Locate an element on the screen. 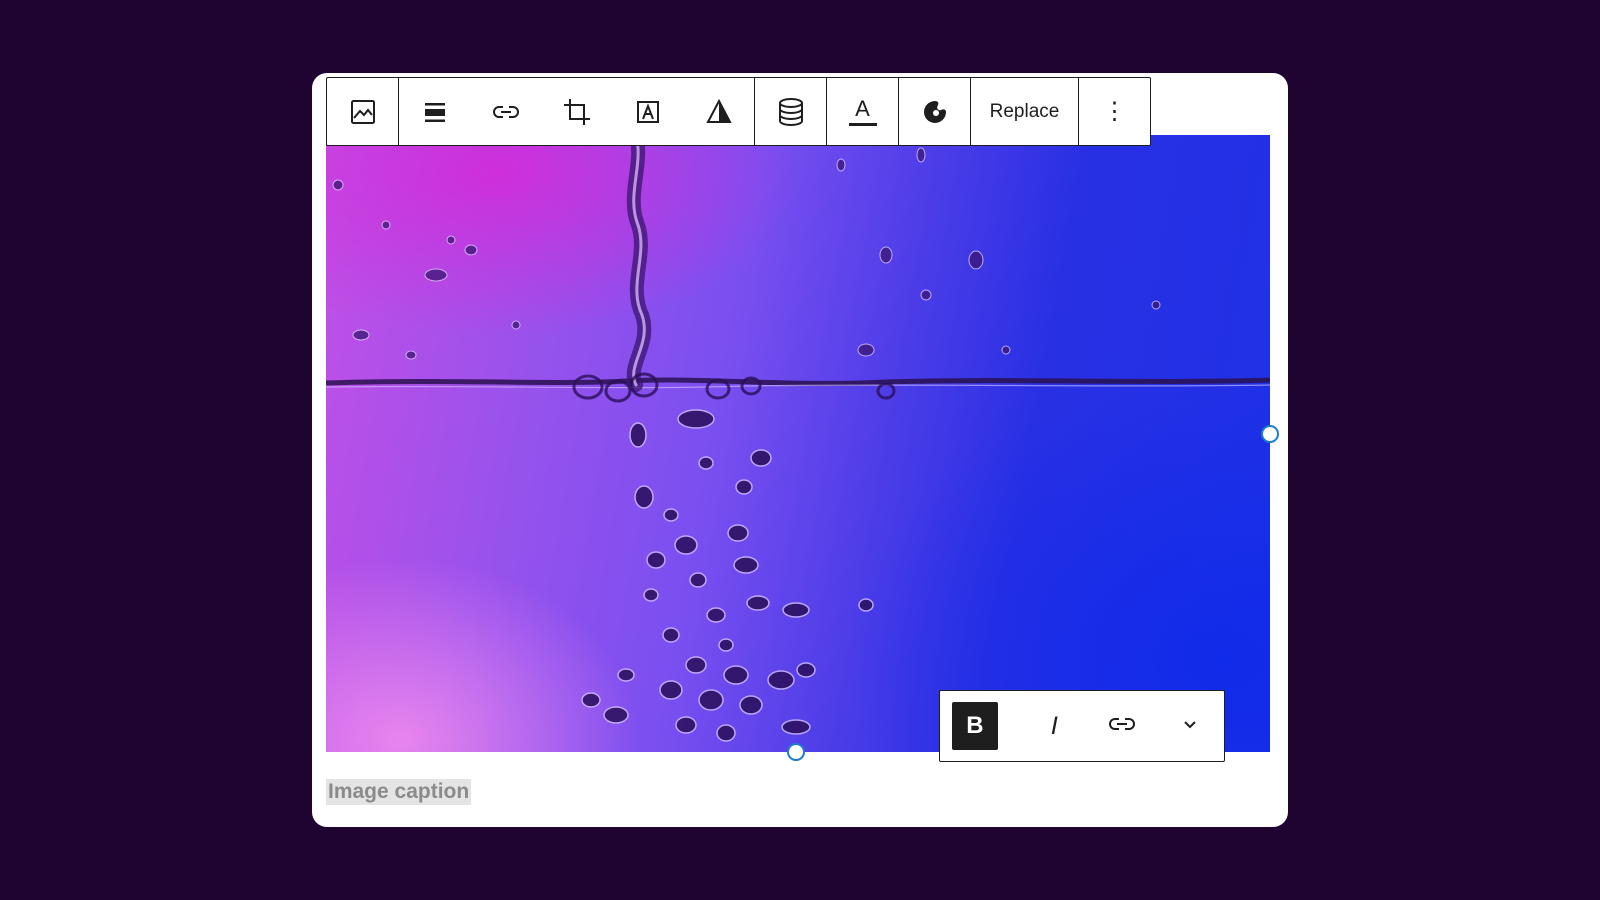 Image resolution: width=1600 pixels, height=900 pixels. text-overlay-button is located at coordinates (647, 111).